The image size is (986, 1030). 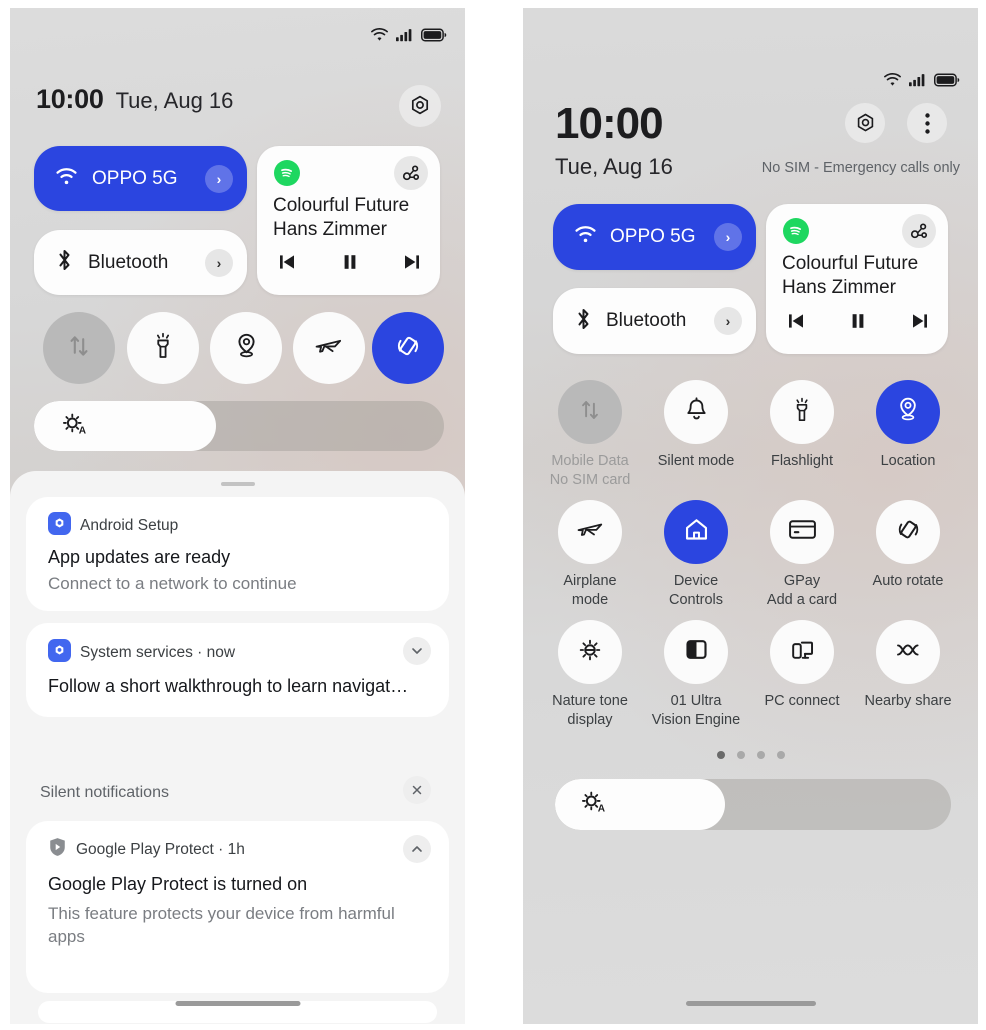 I want to click on tile-label-line1: Flashlight, so click(x=802, y=461).